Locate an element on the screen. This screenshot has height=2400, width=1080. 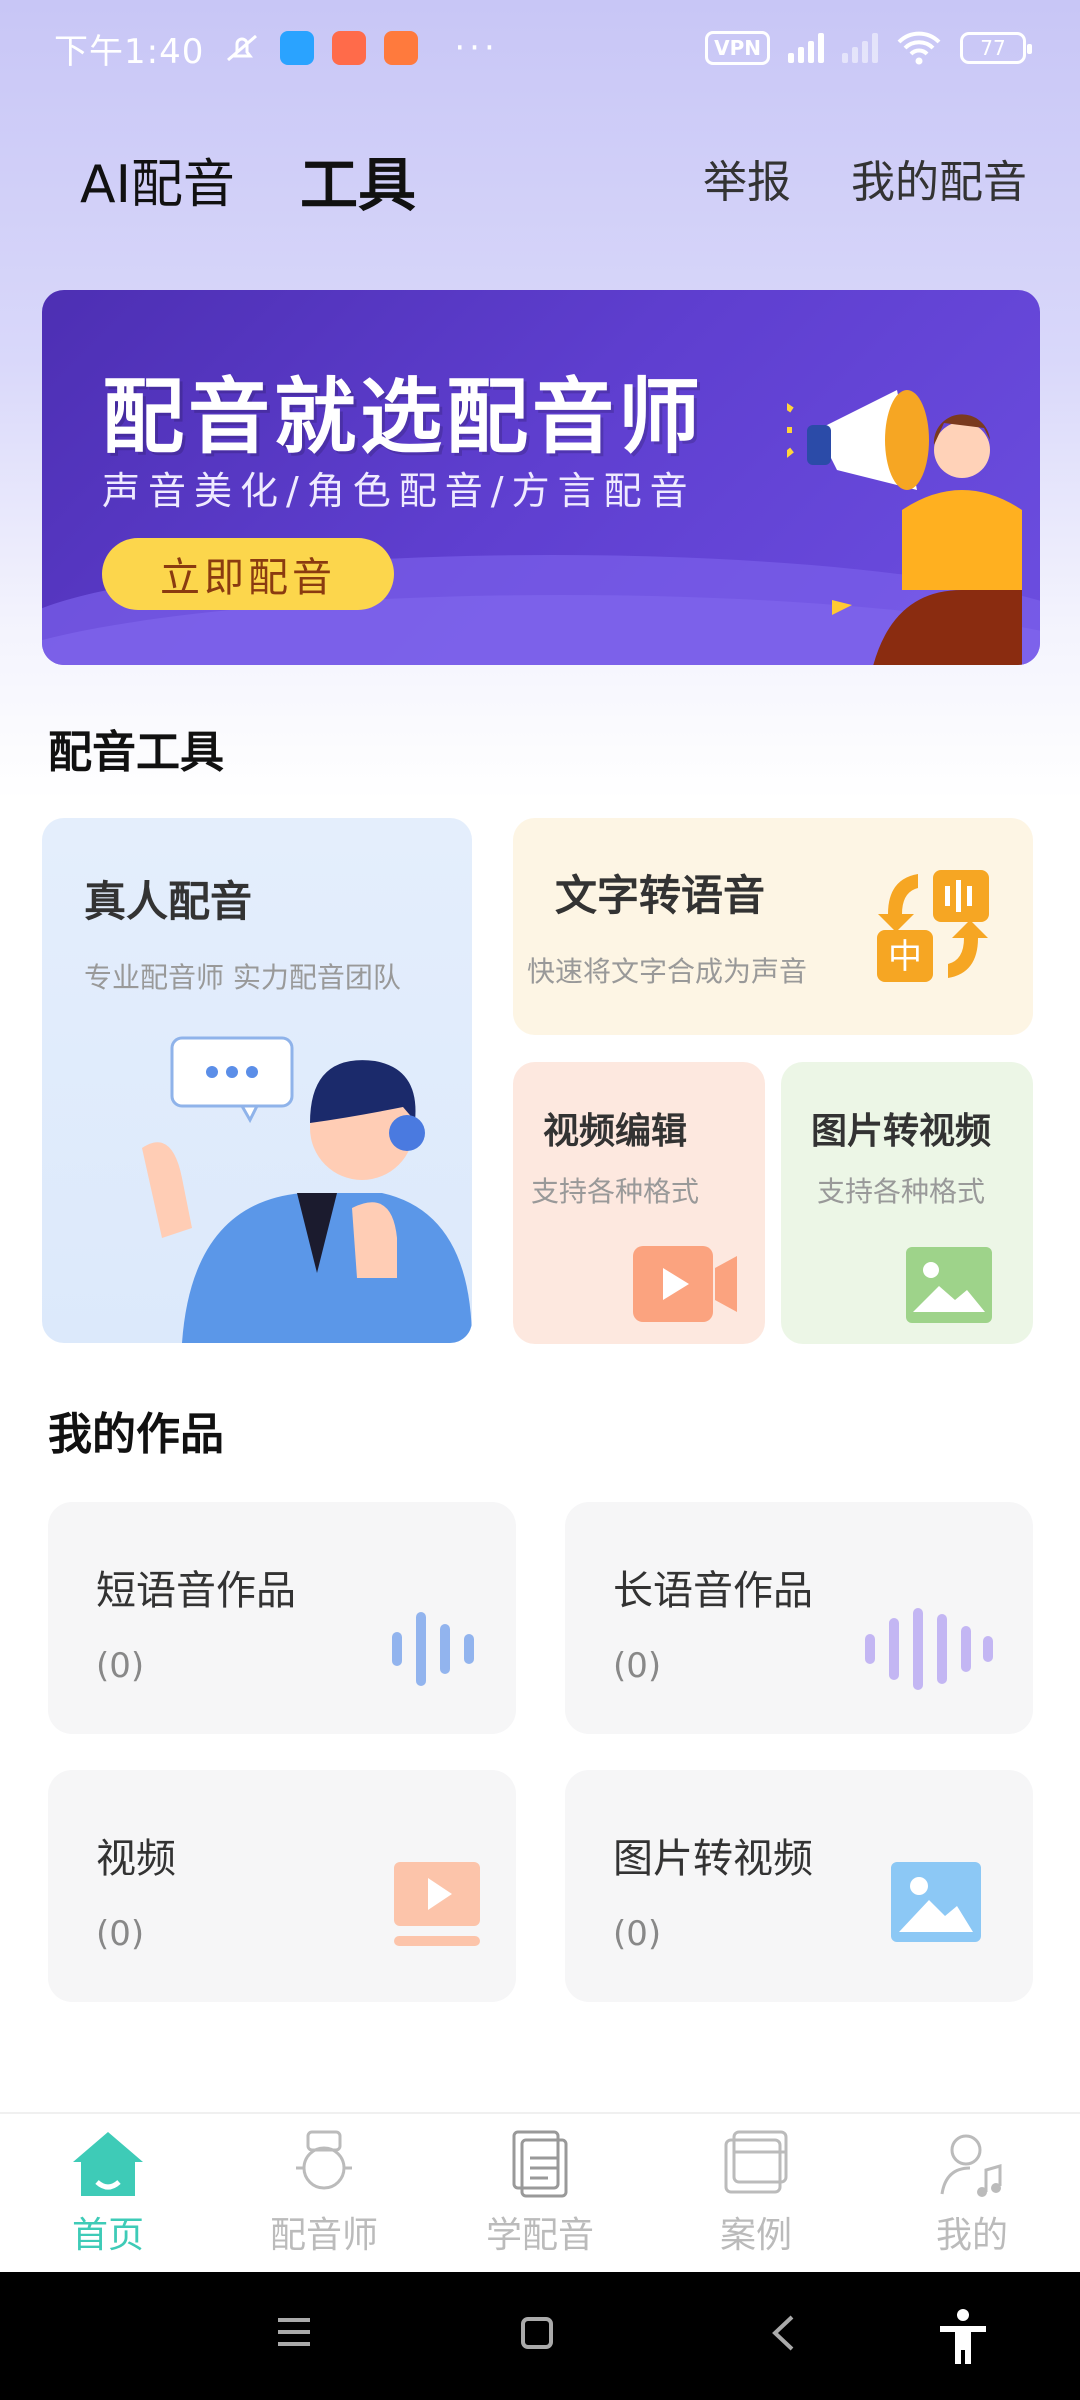
menu-icon is located at coordinates (294, 2332).